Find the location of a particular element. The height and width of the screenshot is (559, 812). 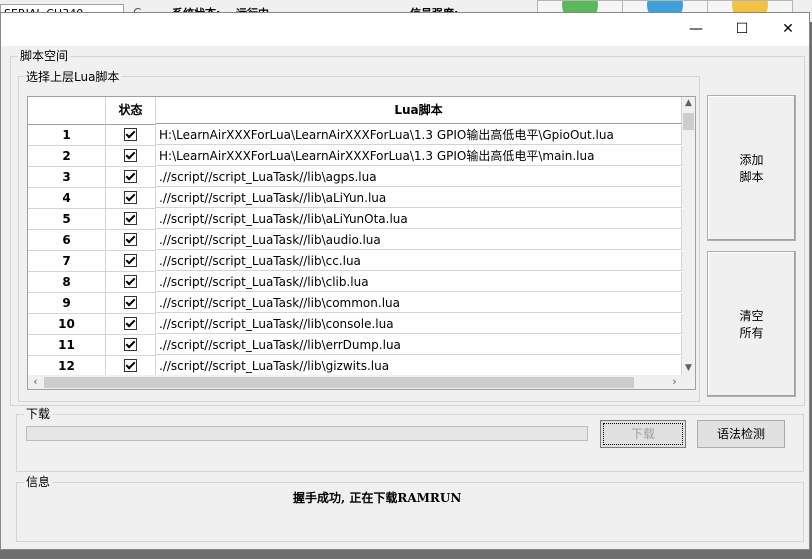

title-bar: — ☐ ✕ is located at coordinates (405, 29).